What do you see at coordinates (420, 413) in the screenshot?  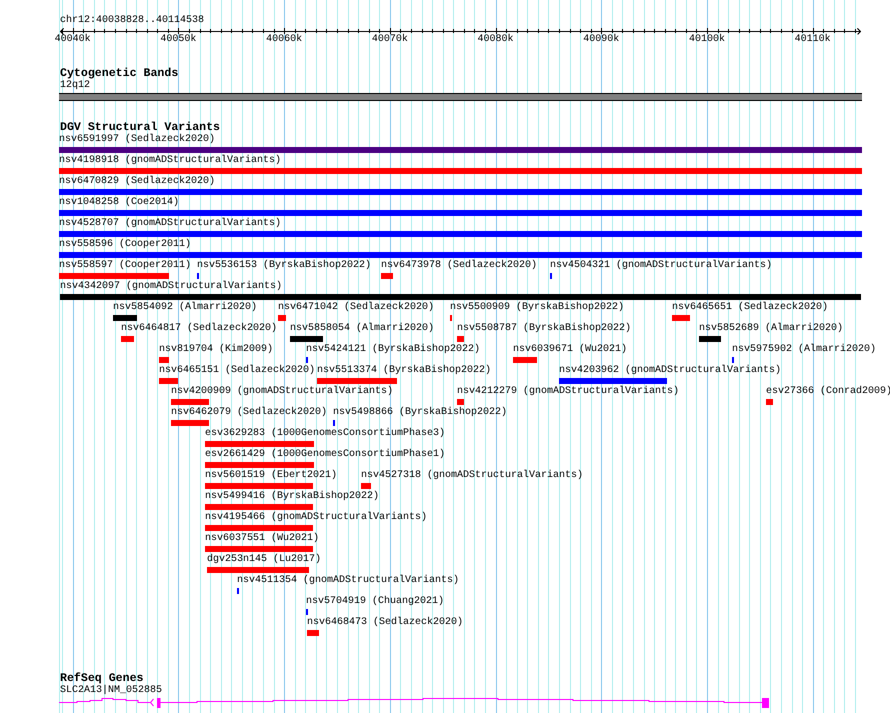 I see `variant-label: nsv5498866 (ByrskaBishop2022)` at bounding box center [420, 413].